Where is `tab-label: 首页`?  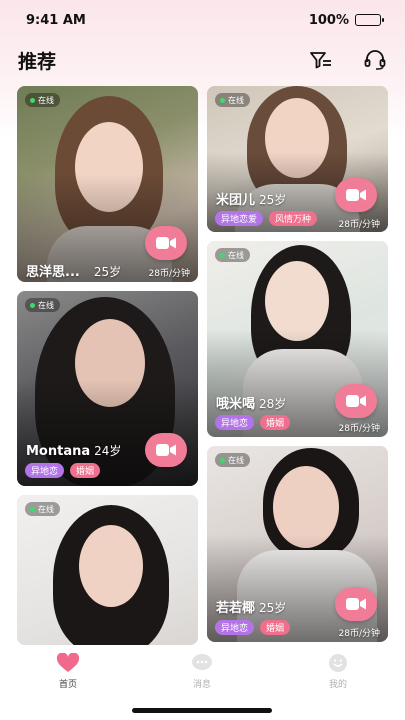 tab-label: 首页 is located at coordinates (67, 685).